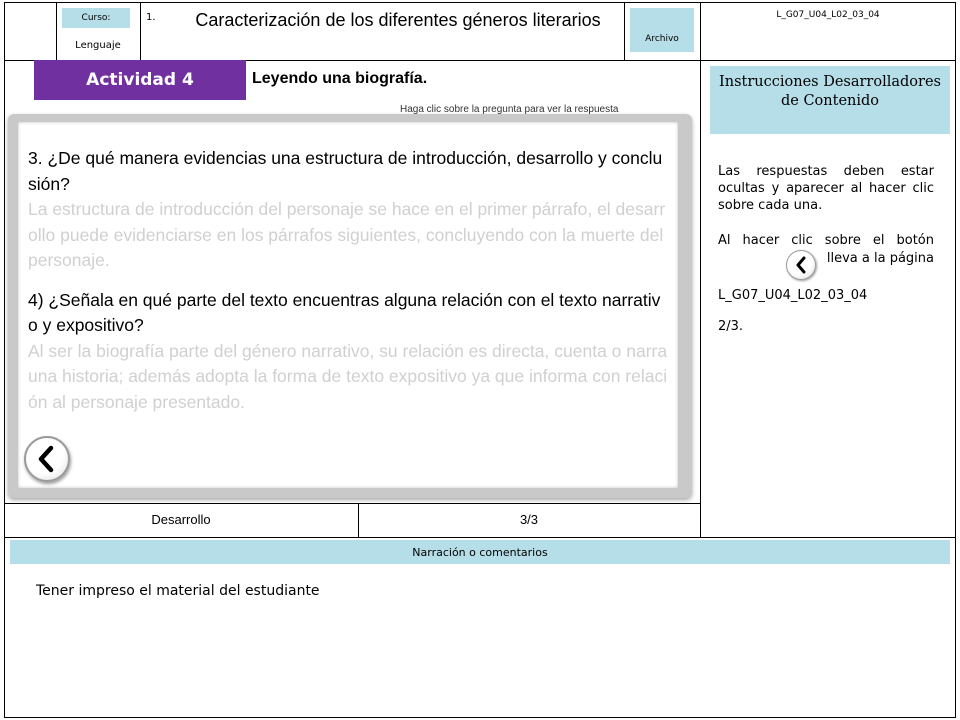  What do you see at coordinates (151, 17) in the screenshot?
I see `unit-number: 1.` at bounding box center [151, 17].